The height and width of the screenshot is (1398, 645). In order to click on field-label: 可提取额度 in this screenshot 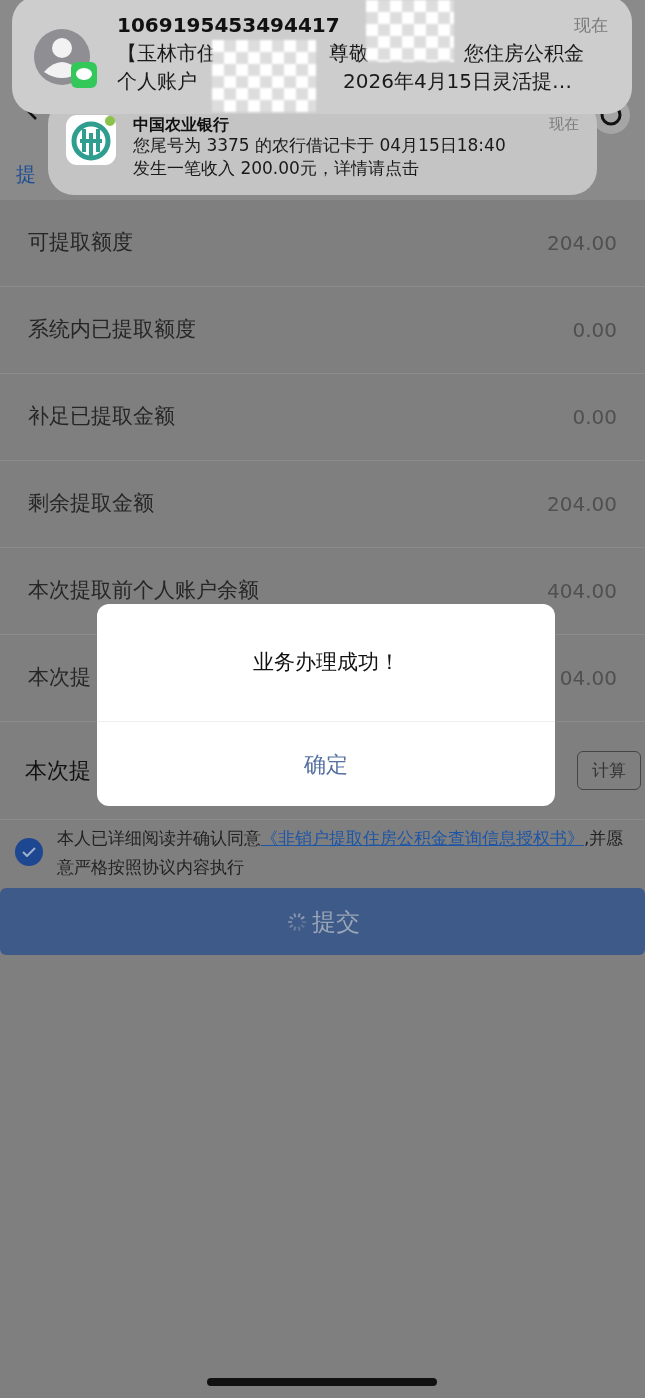, I will do `click(80, 243)`.